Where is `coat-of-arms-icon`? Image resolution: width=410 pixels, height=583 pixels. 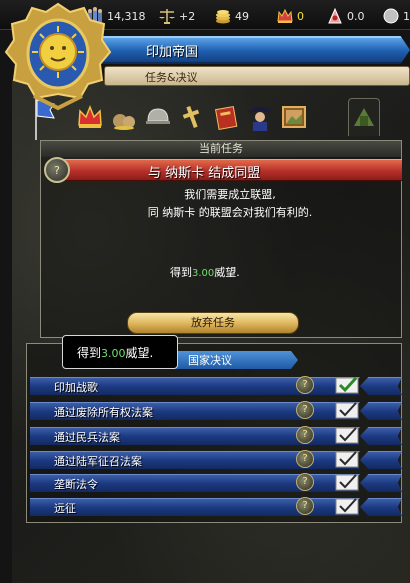
coat-of-arms-icon is located at coordinates (58, 56).